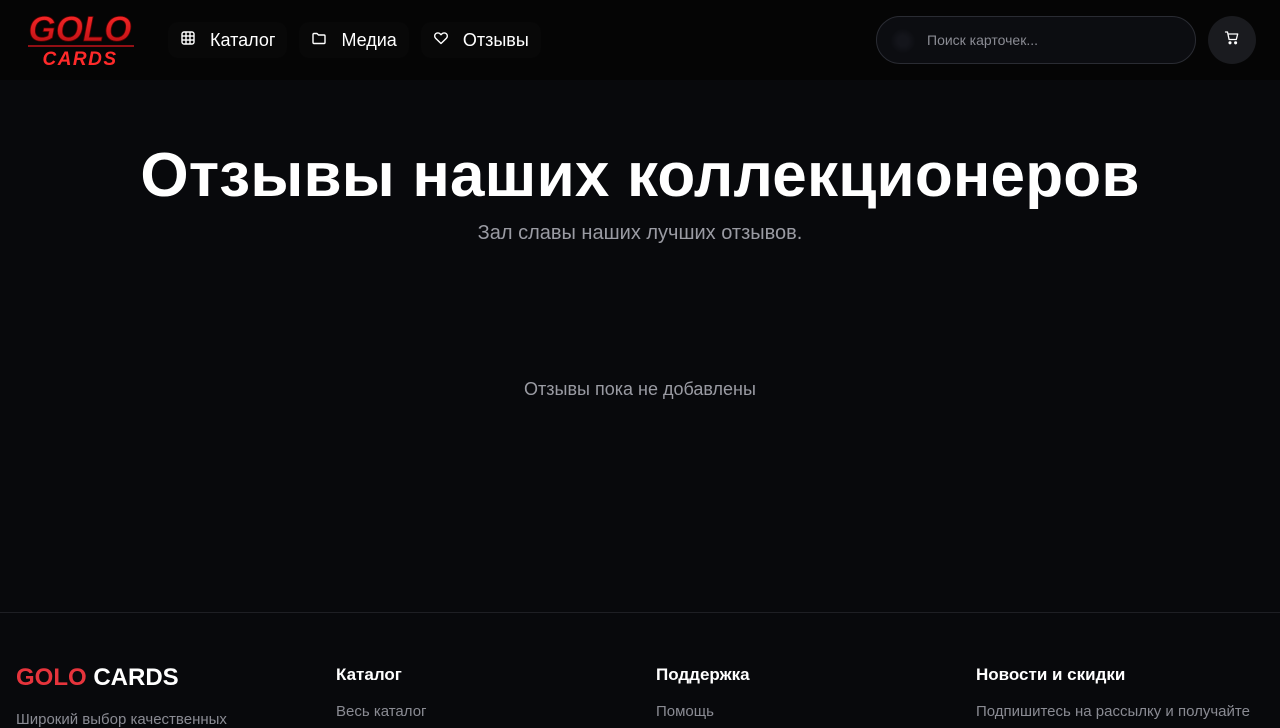 This screenshot has width=1280, height=728. What do you see at coordinates (381, 711) in the screenshot?
I see `footer-link-all-catalog: Весь каталог` at bounding box center [381, 711].